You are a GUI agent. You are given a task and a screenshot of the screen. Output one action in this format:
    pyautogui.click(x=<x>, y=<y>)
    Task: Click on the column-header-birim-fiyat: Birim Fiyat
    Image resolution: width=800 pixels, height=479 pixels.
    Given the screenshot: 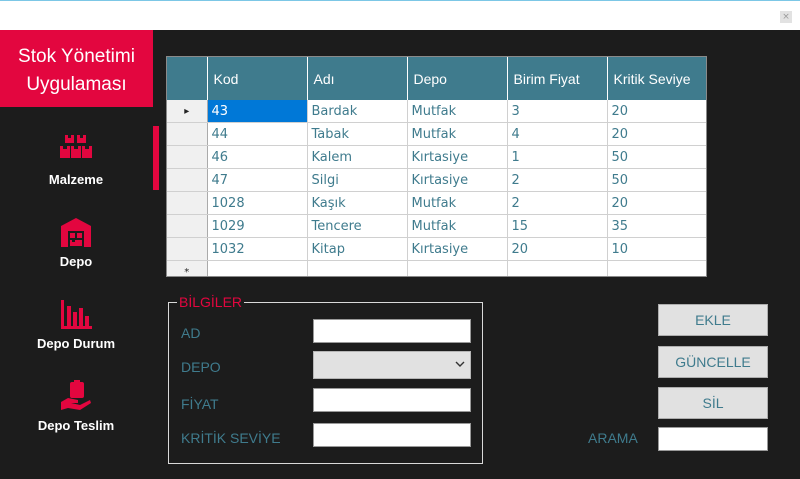 What is the action you would take?
    pyautogui.click(x=557, y=78)
    